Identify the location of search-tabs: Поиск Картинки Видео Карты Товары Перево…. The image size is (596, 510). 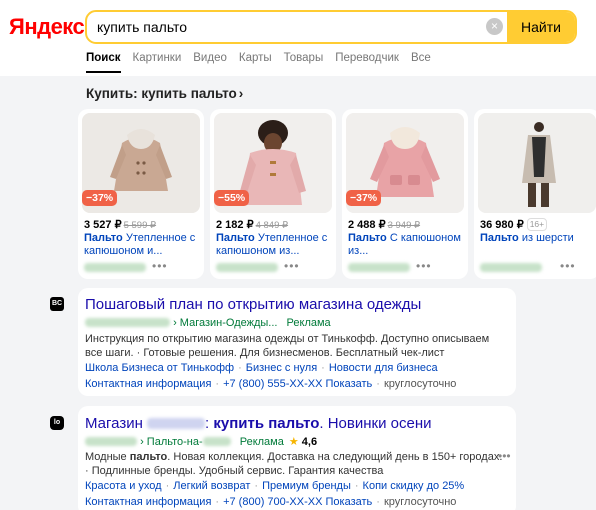
(258, 62).